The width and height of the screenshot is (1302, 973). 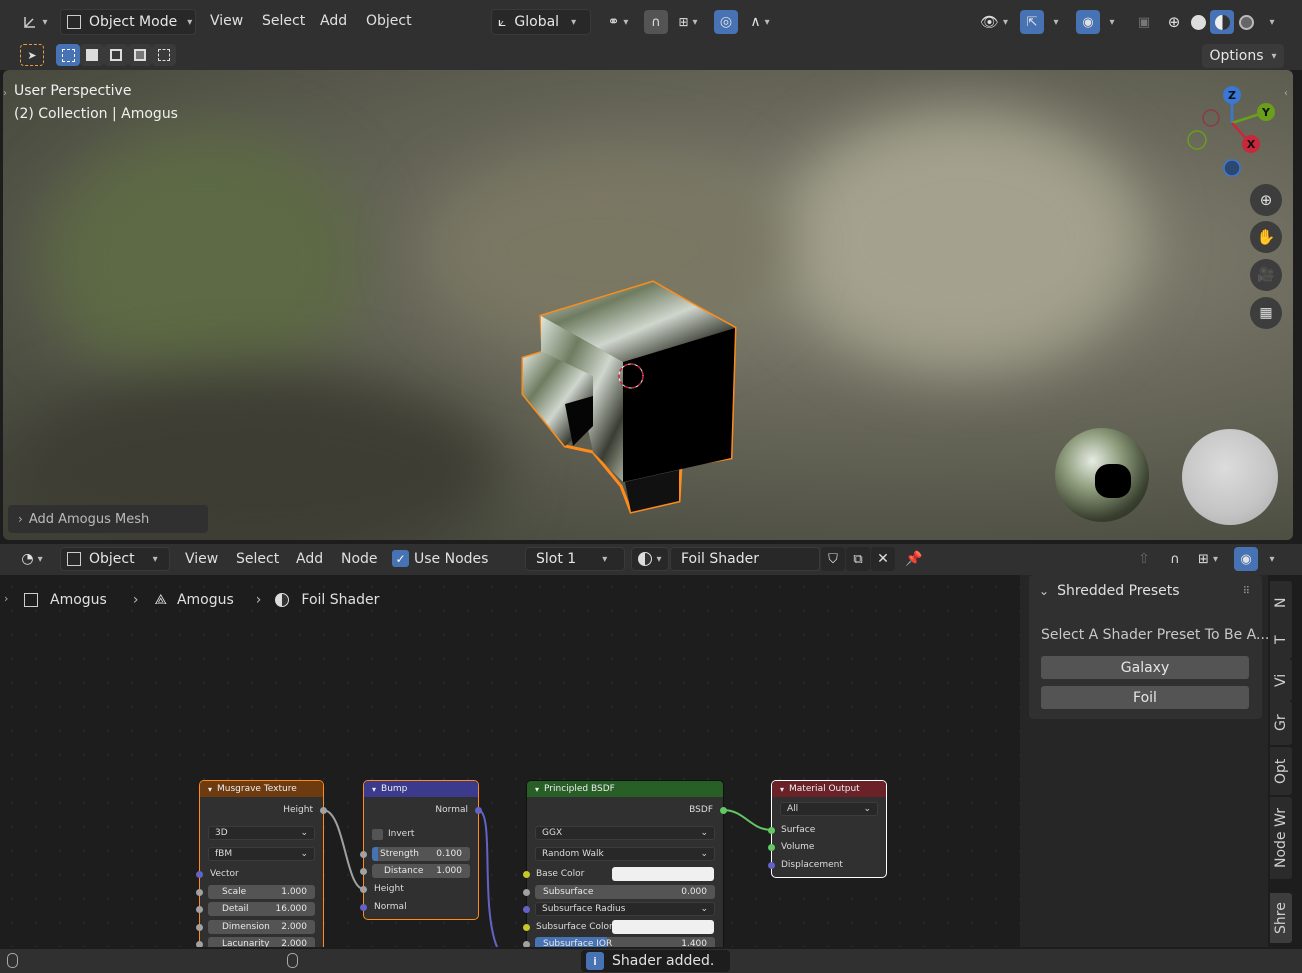 I want to click on output-target-dropdown: All ⌄, so click(x=829, y=809).